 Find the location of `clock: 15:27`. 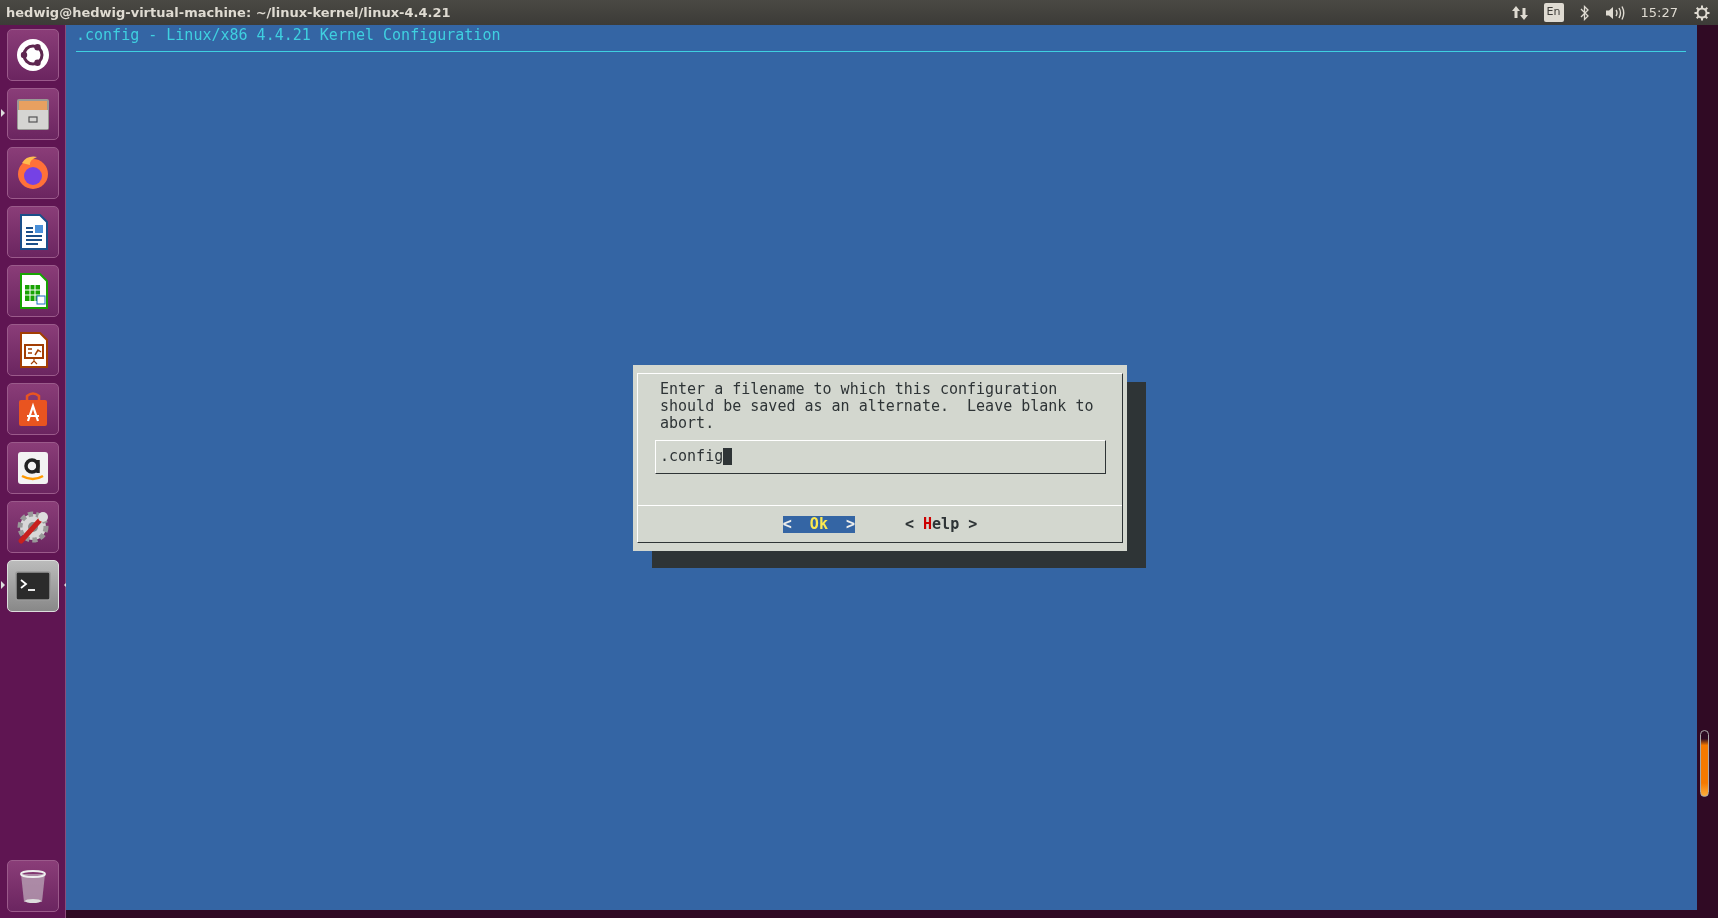

clock: 15:27 is located at coordinates (1659, 12).